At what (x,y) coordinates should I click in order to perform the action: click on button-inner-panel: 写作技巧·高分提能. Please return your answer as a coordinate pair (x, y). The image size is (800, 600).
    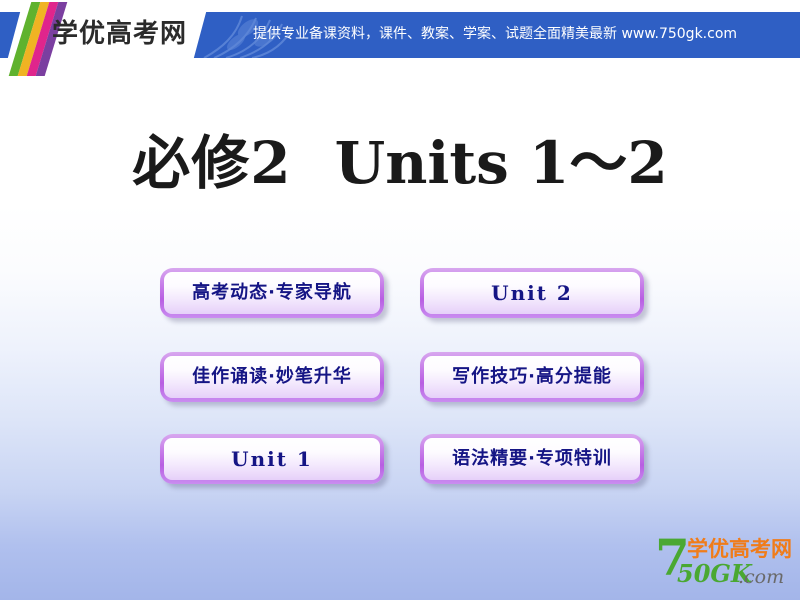
    Looking at the image, I should click on (532, 377).